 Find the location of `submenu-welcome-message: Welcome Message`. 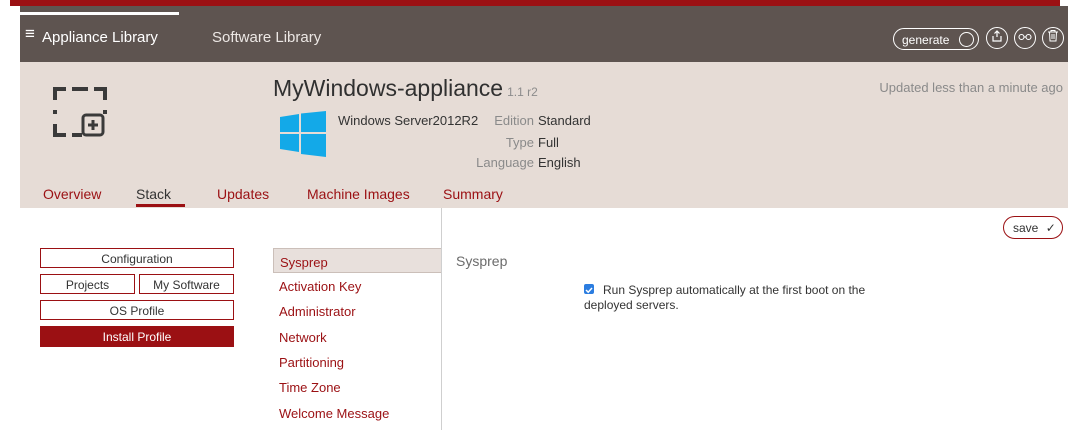

submenu-welcome-message: Welcome Message is located at coordinates (357, 412).